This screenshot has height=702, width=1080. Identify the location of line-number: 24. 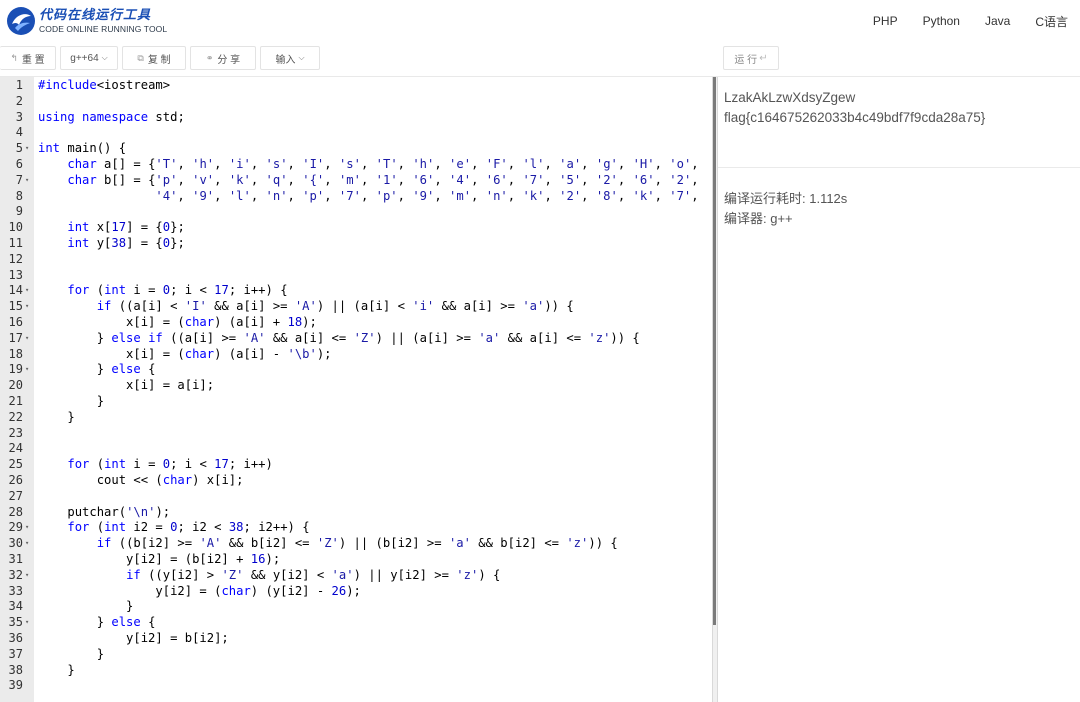
(15, 448).